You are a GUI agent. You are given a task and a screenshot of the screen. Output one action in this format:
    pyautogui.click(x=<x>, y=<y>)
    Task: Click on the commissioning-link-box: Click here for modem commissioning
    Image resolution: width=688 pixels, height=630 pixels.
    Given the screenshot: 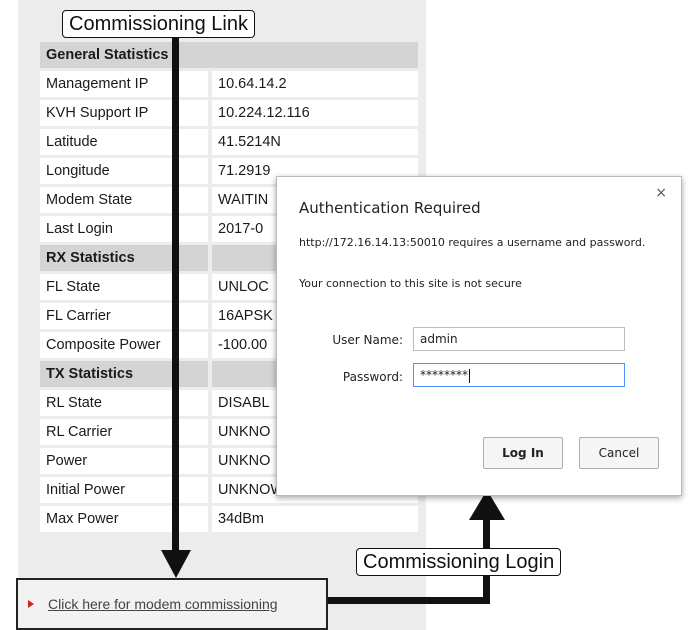 What is the action you would take?
    pyautogui.click(x=172, y=604)
    